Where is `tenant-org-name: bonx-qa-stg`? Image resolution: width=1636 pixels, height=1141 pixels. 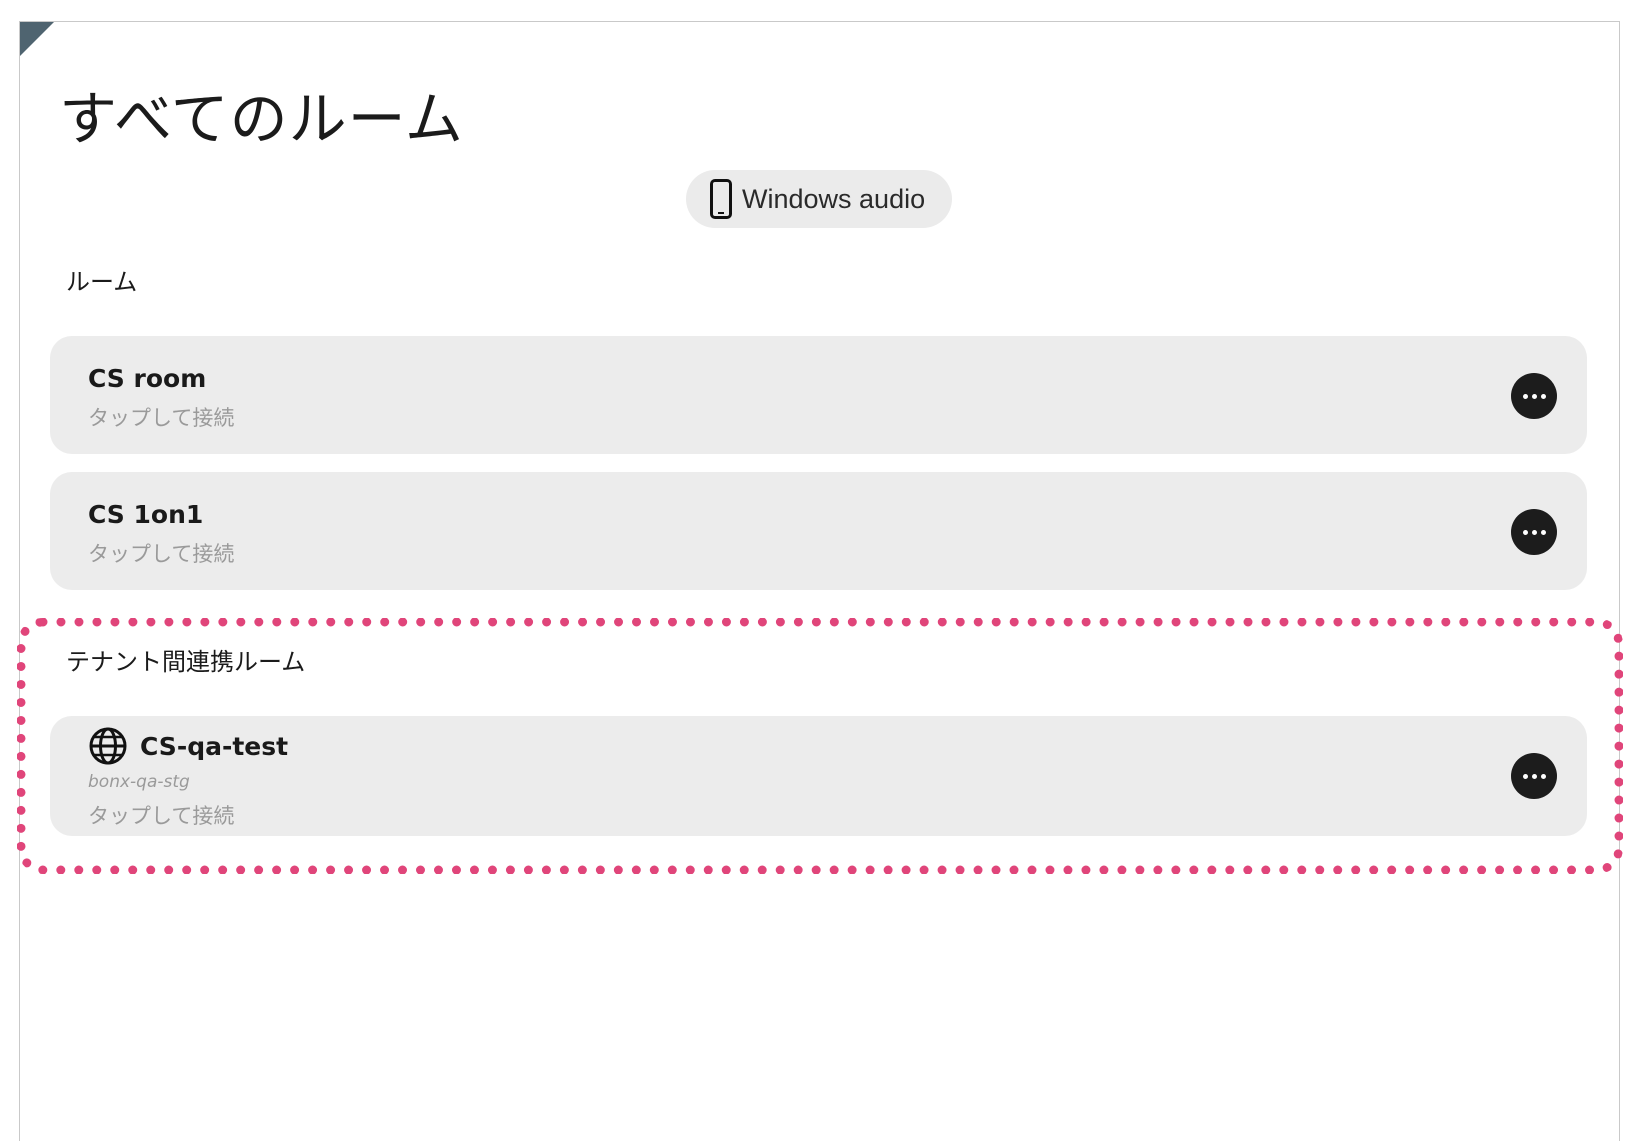
tenant-org-name: bonx-qa-stg is located at coordinates (139, 782).